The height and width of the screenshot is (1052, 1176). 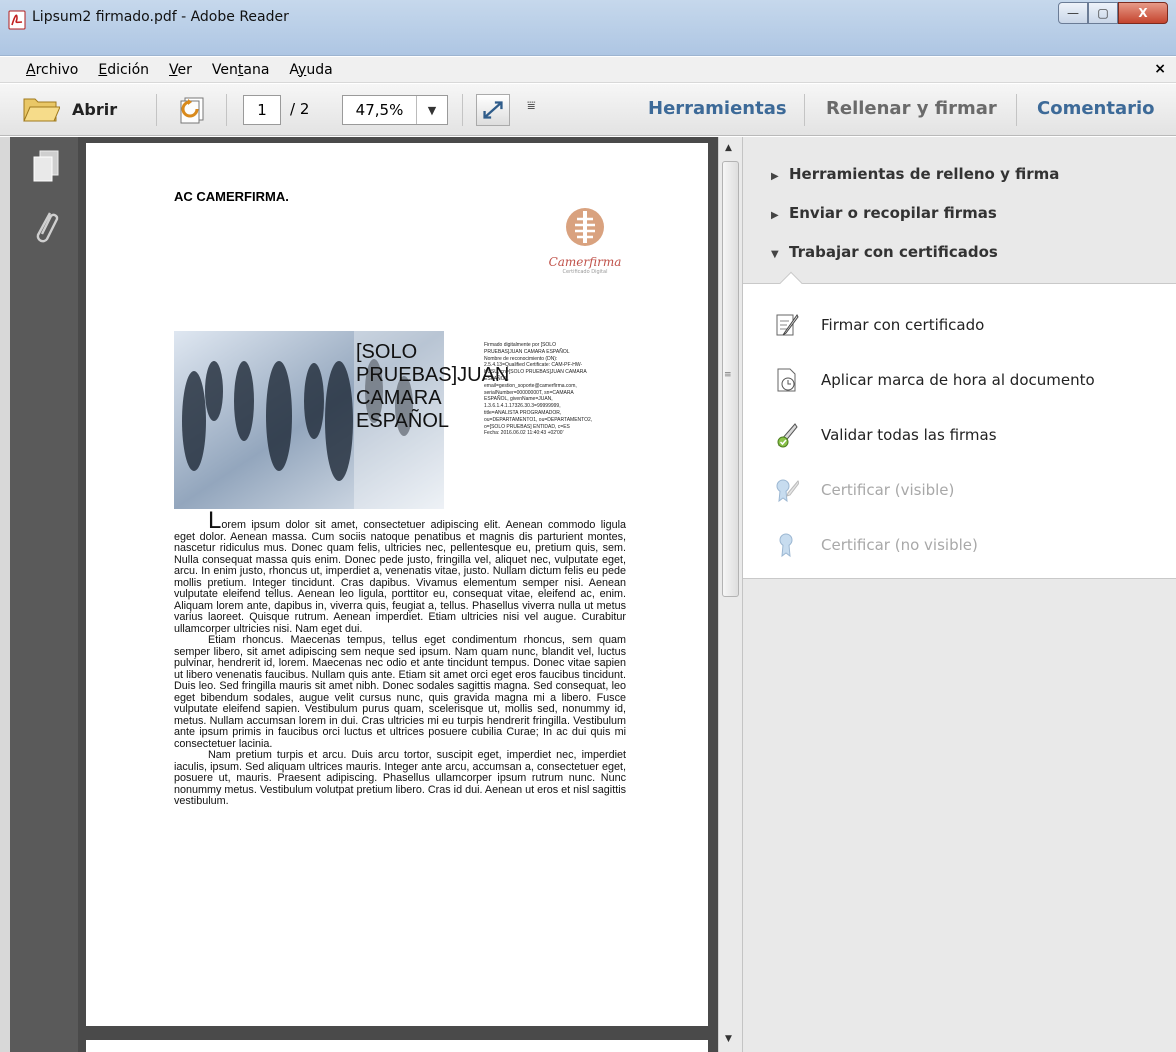 I want to click on section-work-with-certificates: ▼ Trabajar con certificados, so click(x=884, y=252).